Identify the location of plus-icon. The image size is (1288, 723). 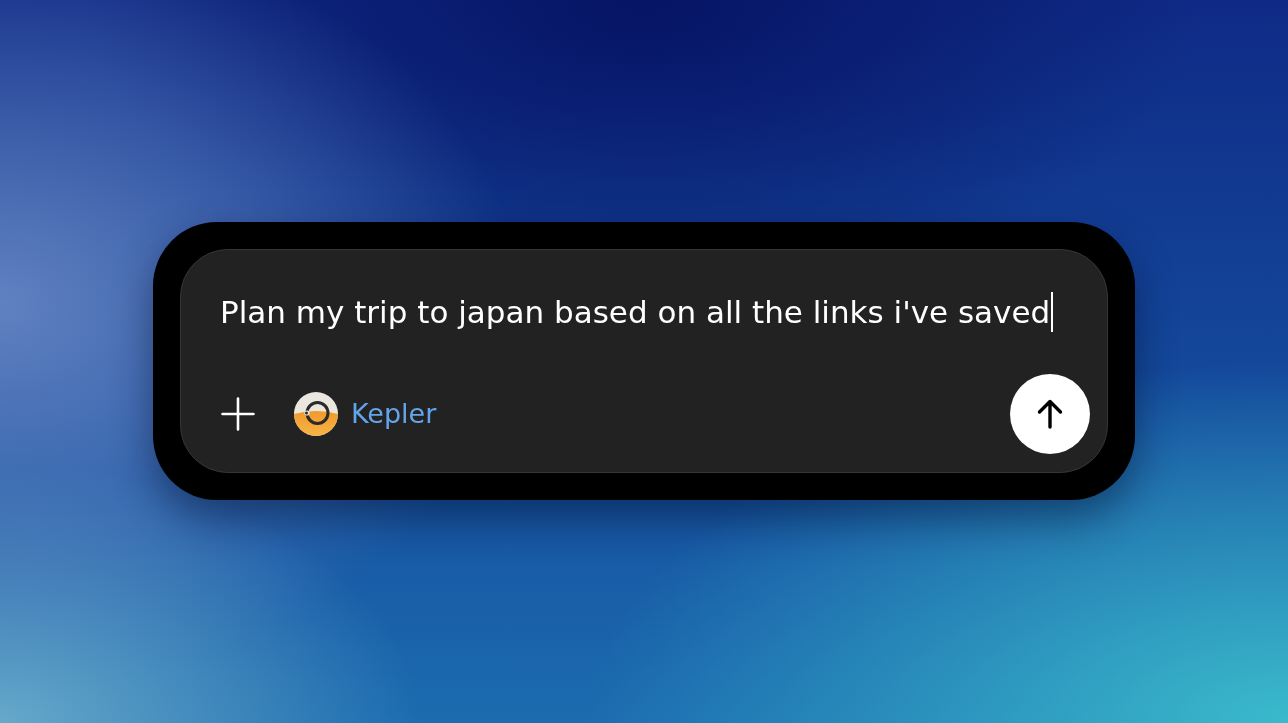
(238, 413).